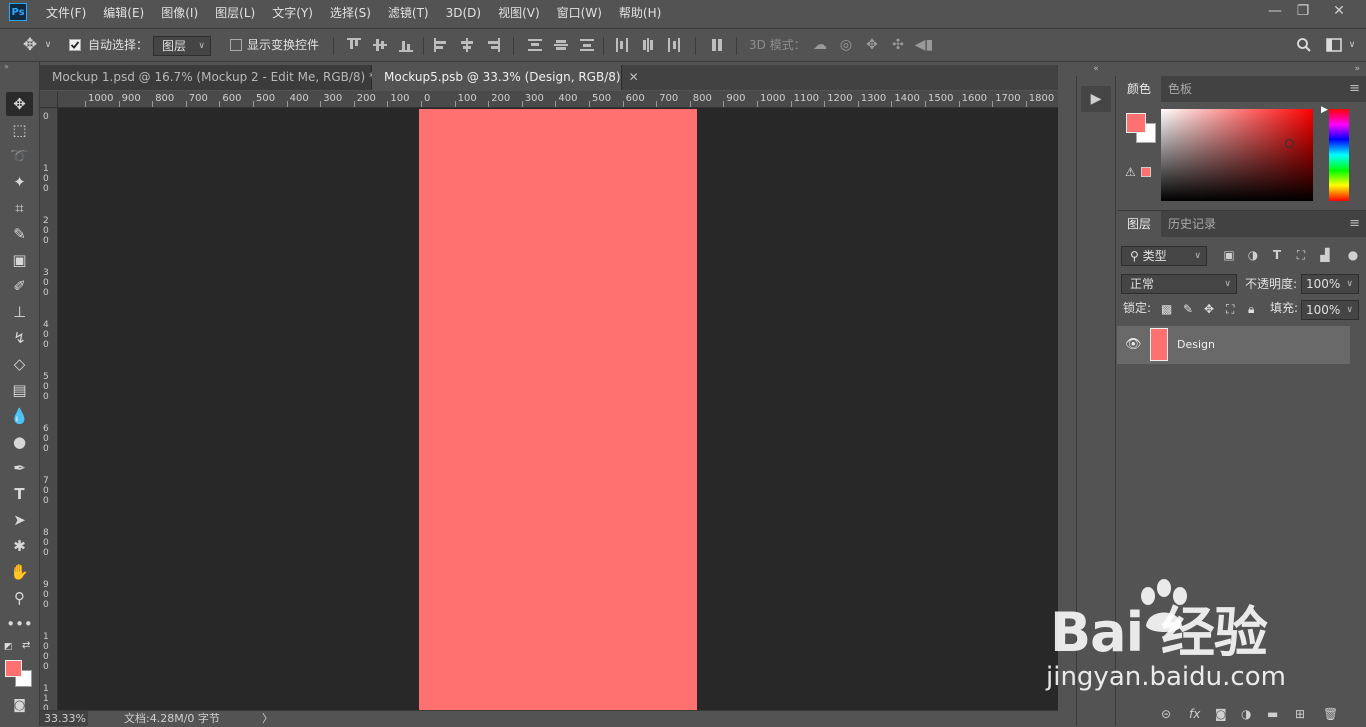  What do you see at coordinates (640, 13) in the screenshot?
I see `menu-help: 帮助(H)` at bounding box center [640, 13].